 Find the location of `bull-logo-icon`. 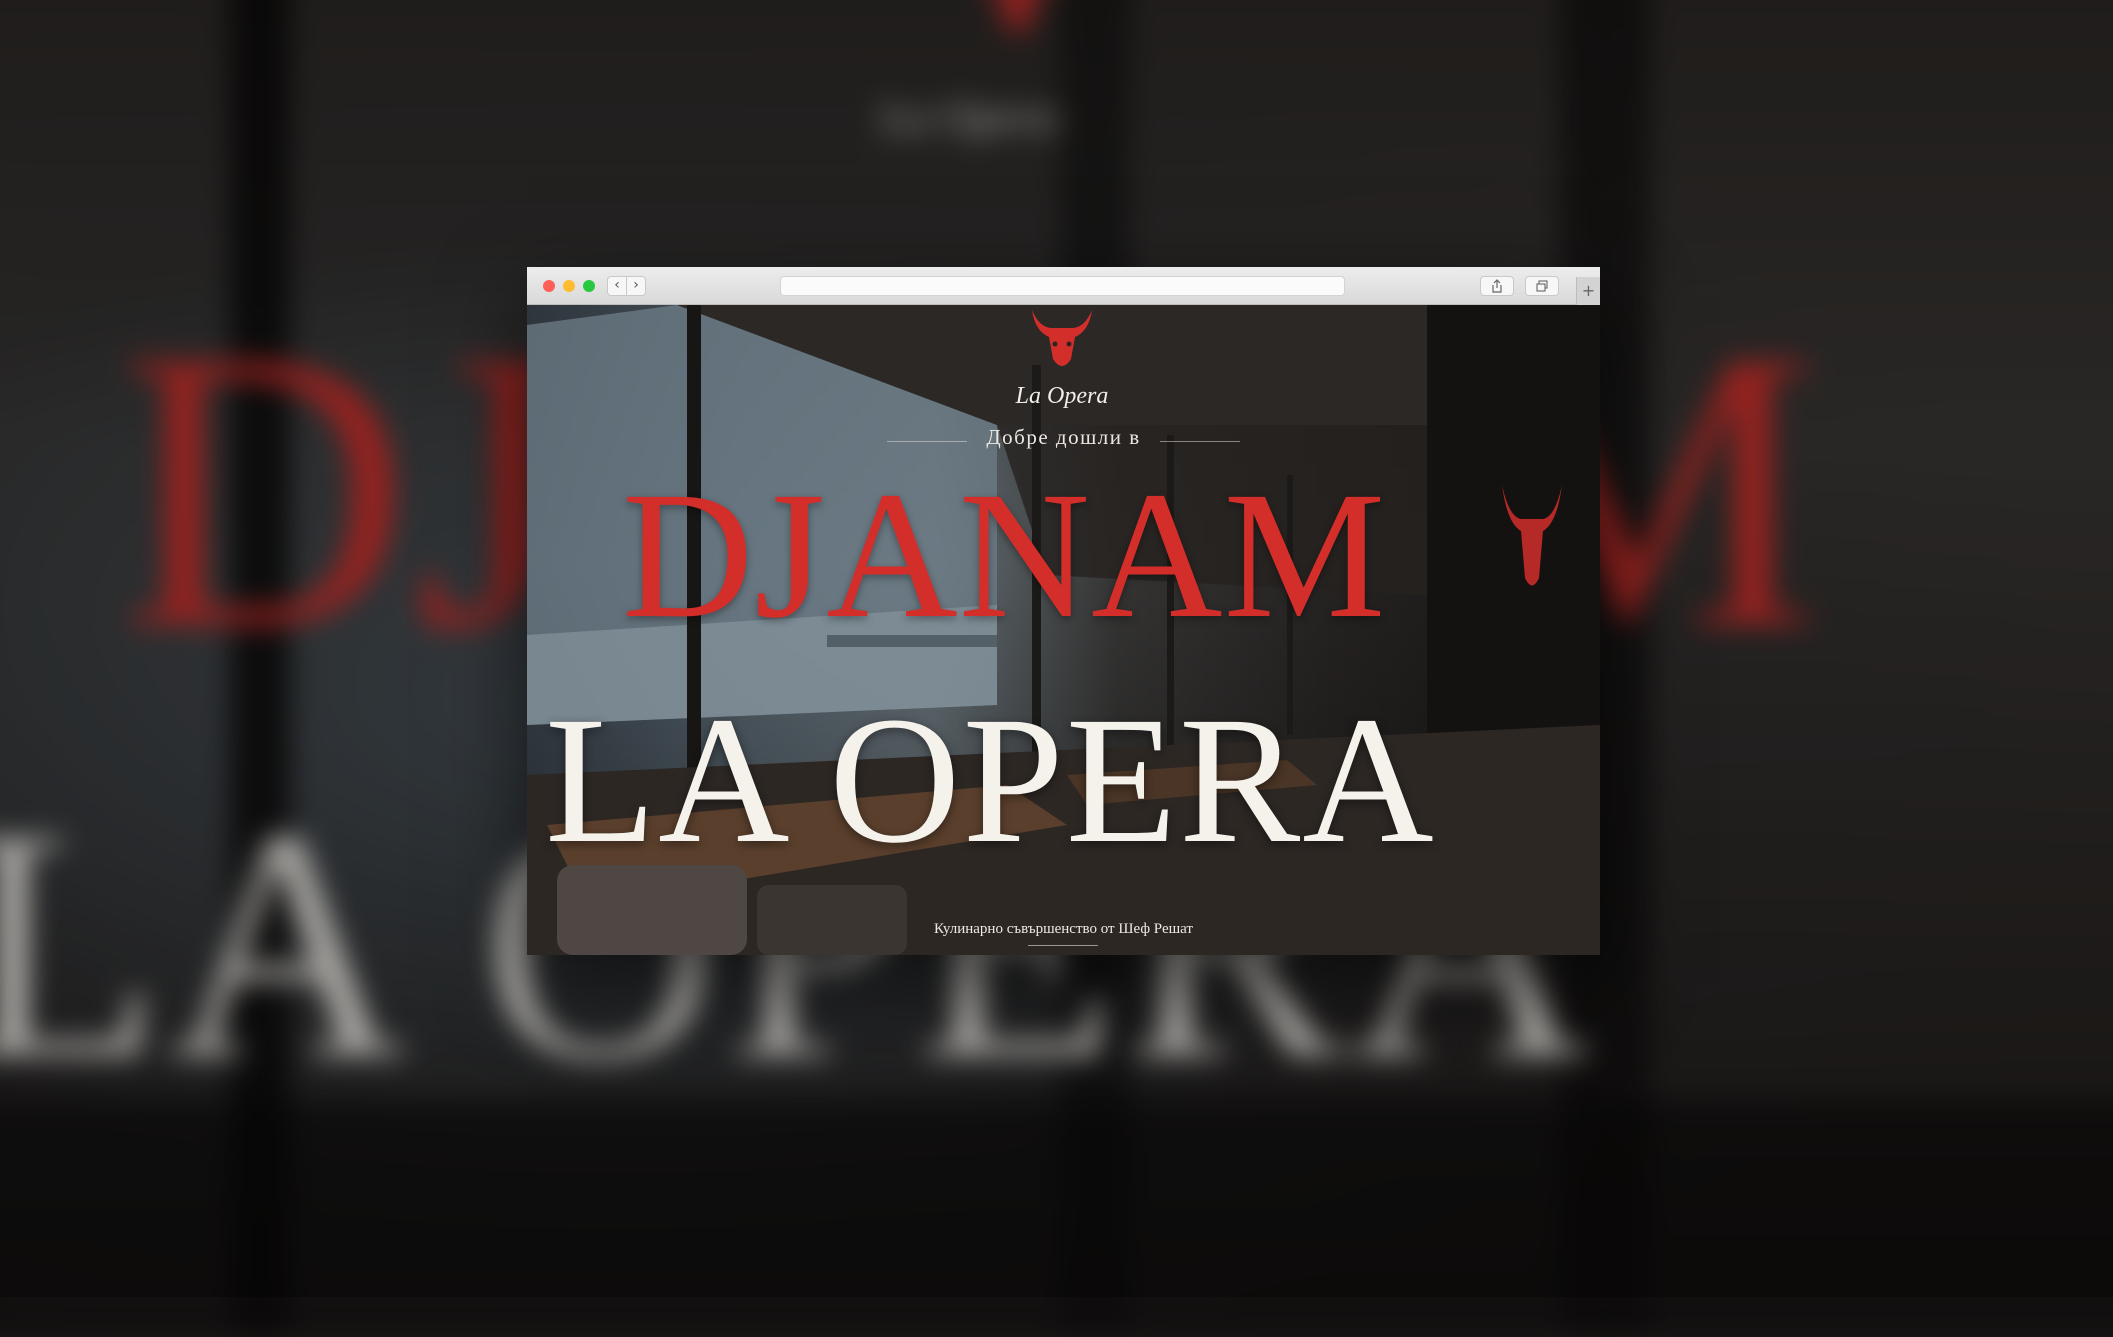

bull-logo-icon is located at coordinates (1062, 338).